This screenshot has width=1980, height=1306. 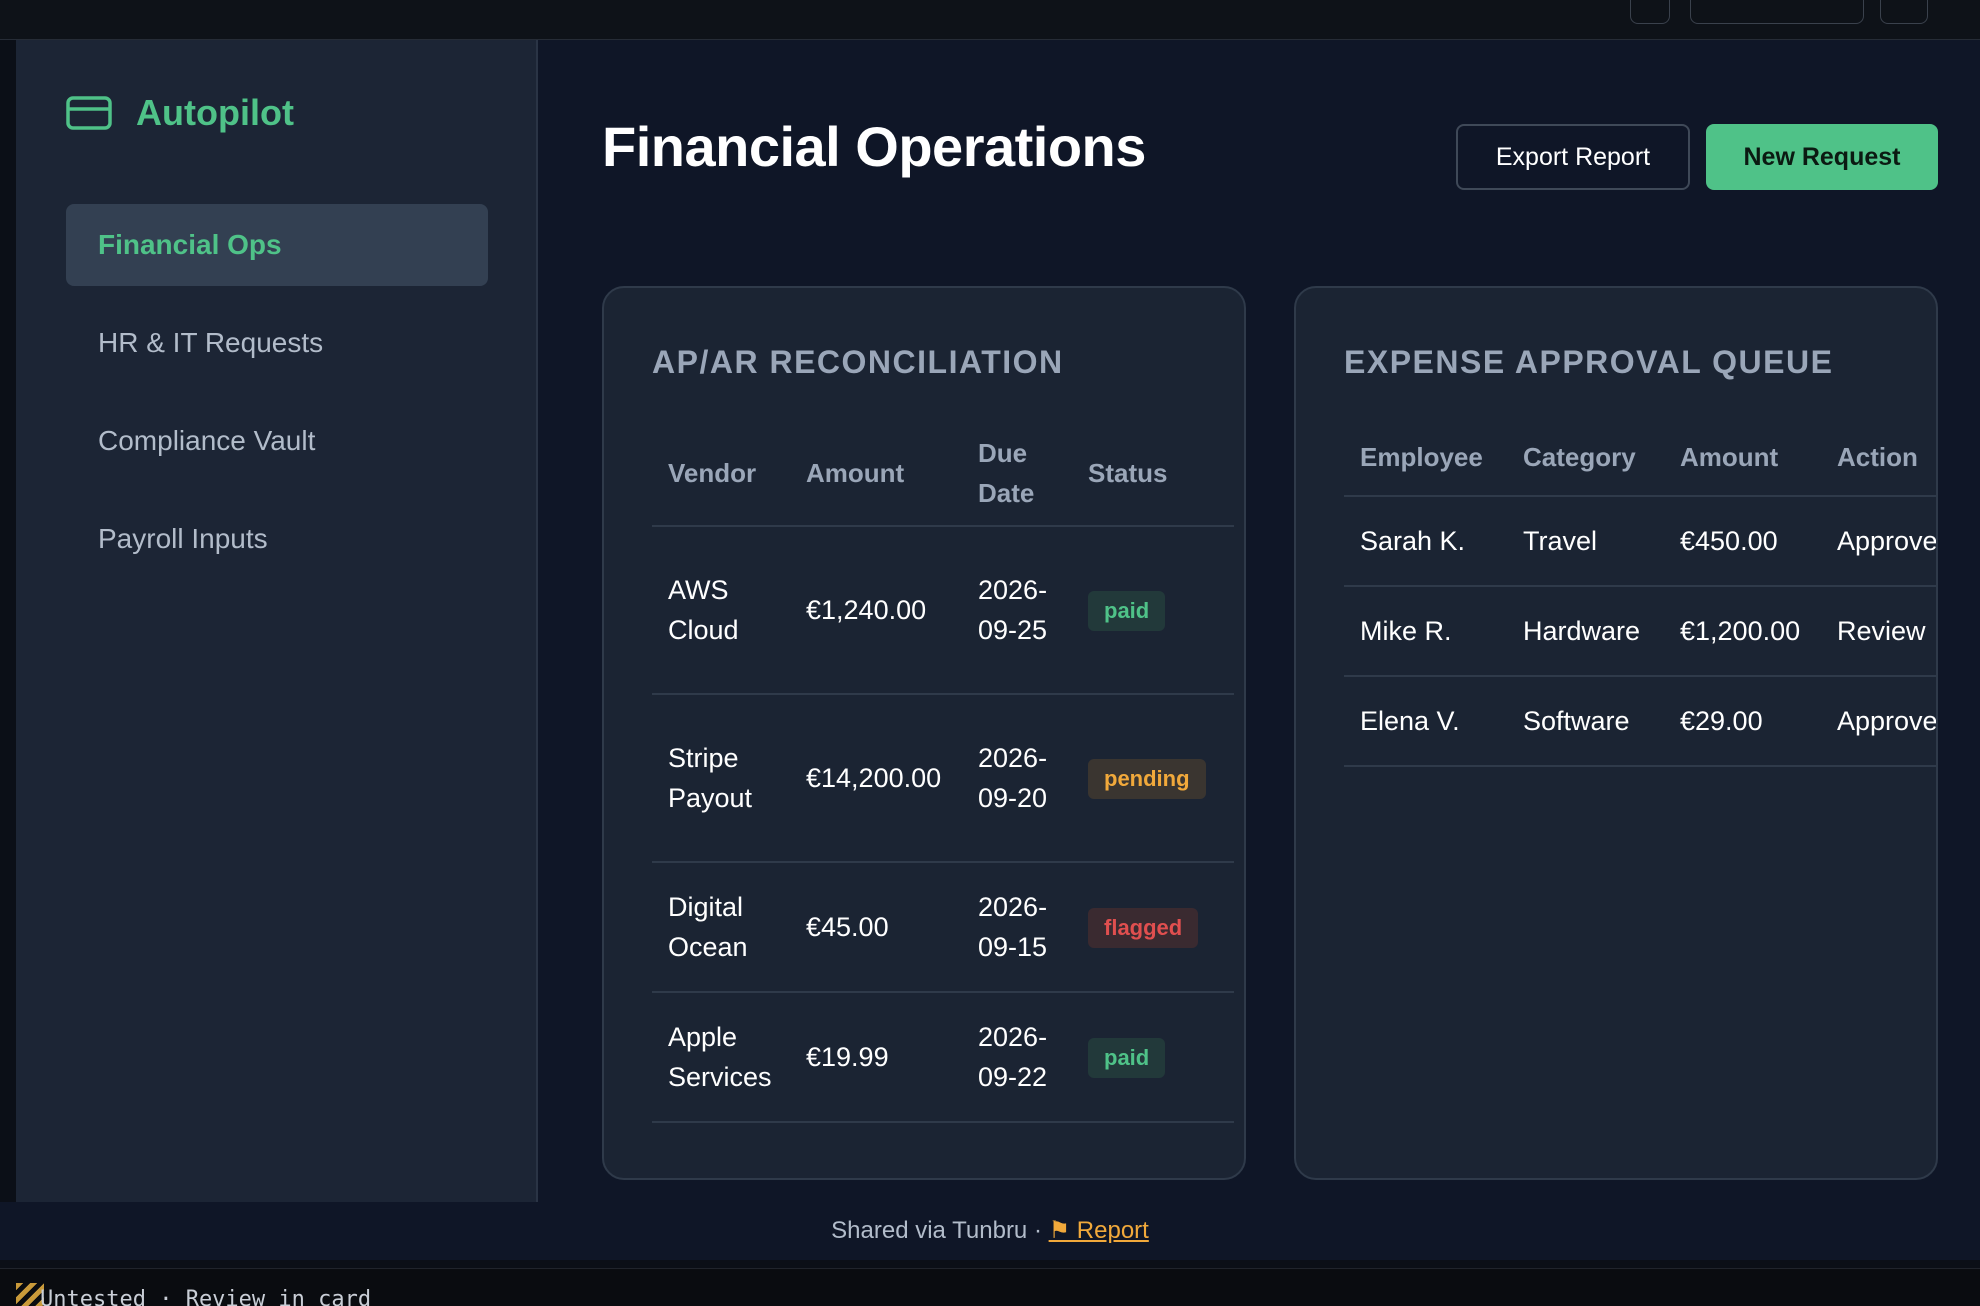 What do you see at coordinates (721, 927) in the screenshot?
I see `vendor-cell: Digital Ocean` at bounding box center [721, 927].